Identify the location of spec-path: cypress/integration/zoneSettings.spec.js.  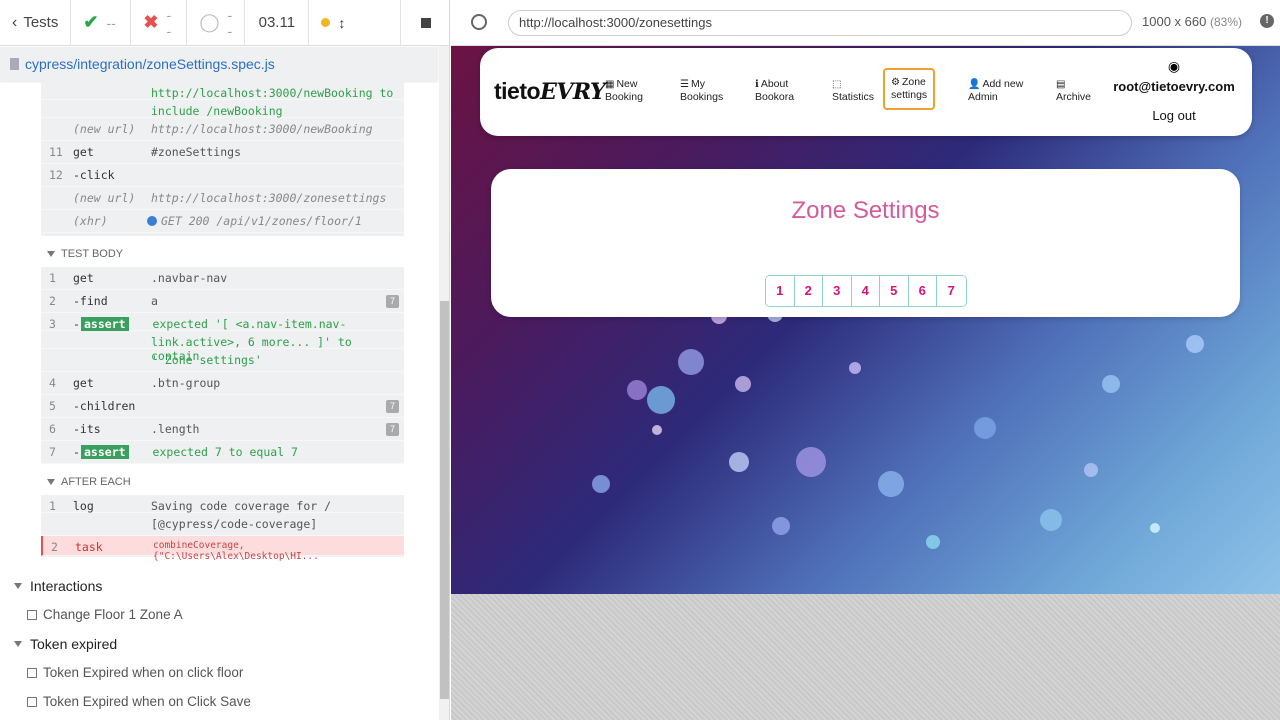
(150, 64).